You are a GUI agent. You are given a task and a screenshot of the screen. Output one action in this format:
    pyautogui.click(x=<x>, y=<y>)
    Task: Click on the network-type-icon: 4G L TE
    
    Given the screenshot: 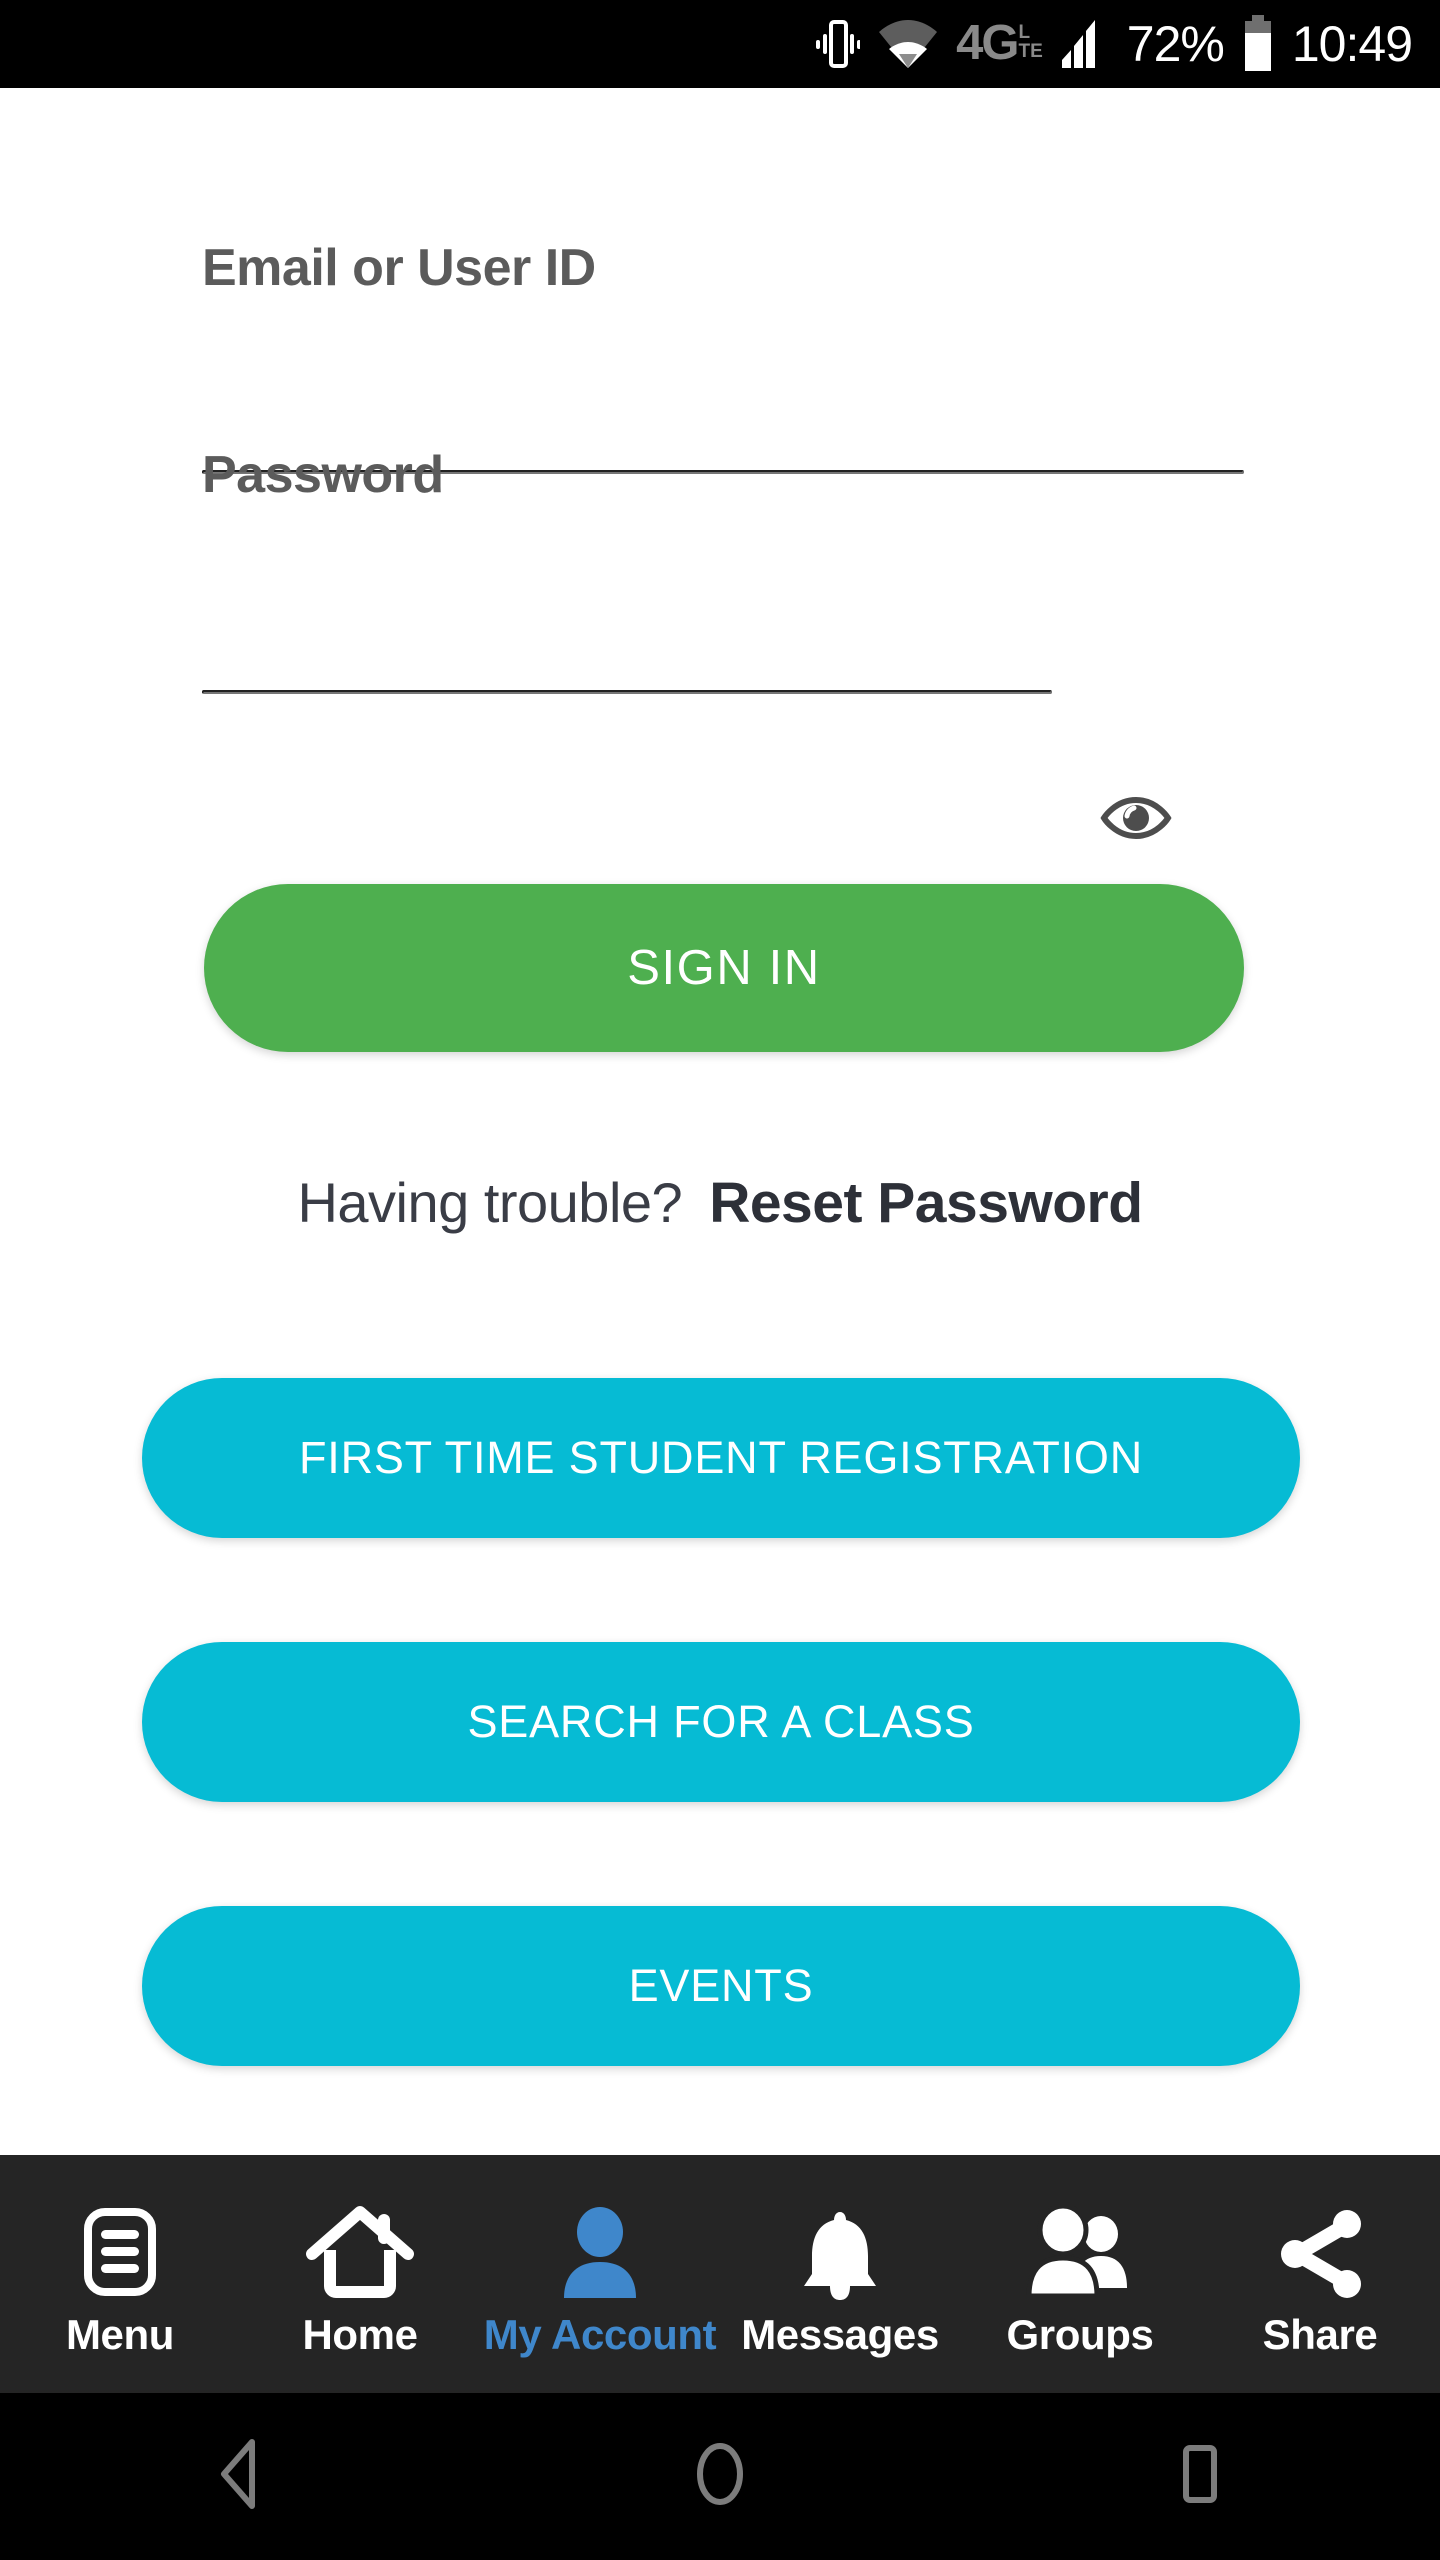 What is the action you would take?
    pyautogui.click(x=999, y=43)
    